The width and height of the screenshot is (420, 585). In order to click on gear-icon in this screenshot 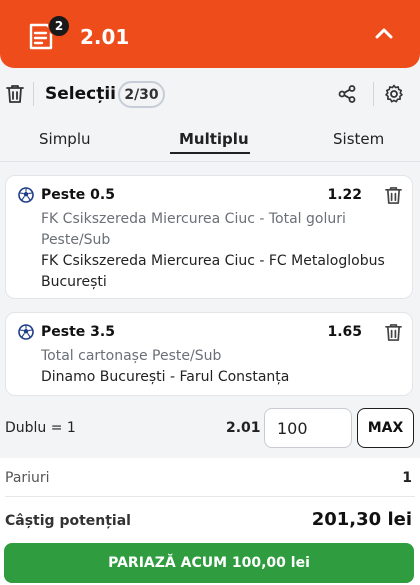, I will do `click(394, 94)`.